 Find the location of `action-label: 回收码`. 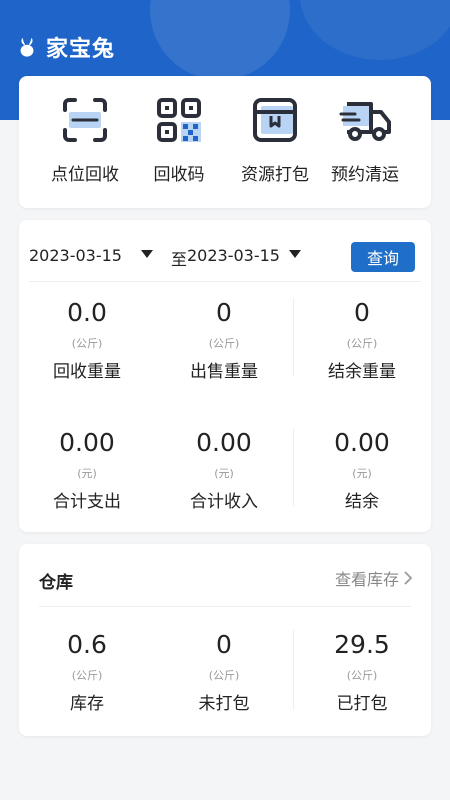

action-label: 回收码 is located at coordinates (179, 175).